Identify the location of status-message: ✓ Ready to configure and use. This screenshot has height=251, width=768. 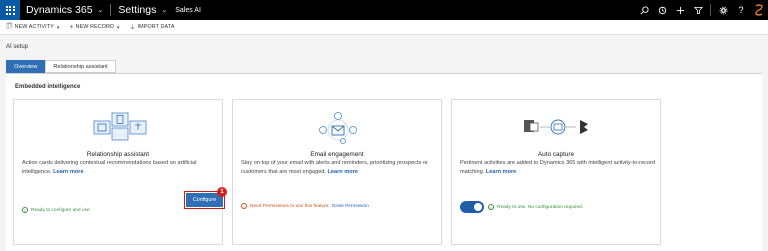
(56, 210).